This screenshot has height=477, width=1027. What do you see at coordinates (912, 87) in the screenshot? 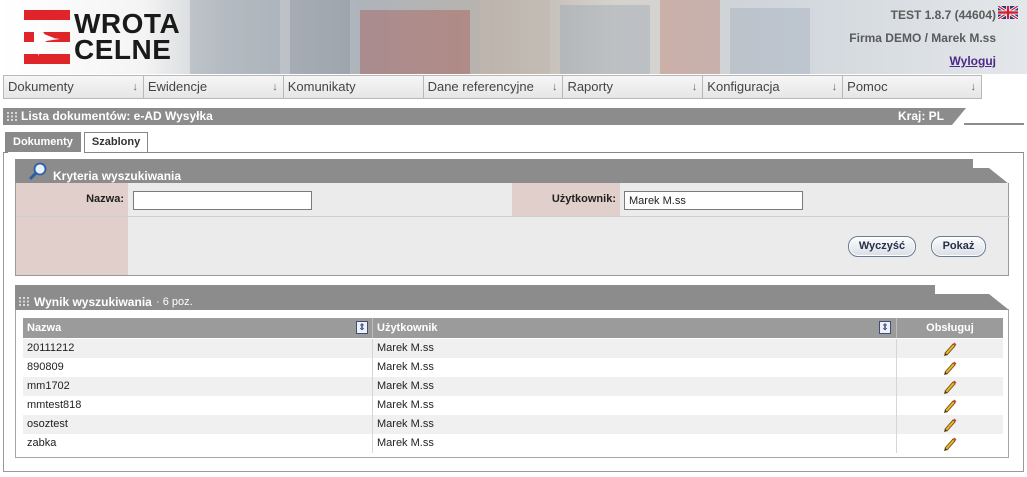
I see `menu-item-pomoc: Pomoc ↓` at bounding box center [912, 87].